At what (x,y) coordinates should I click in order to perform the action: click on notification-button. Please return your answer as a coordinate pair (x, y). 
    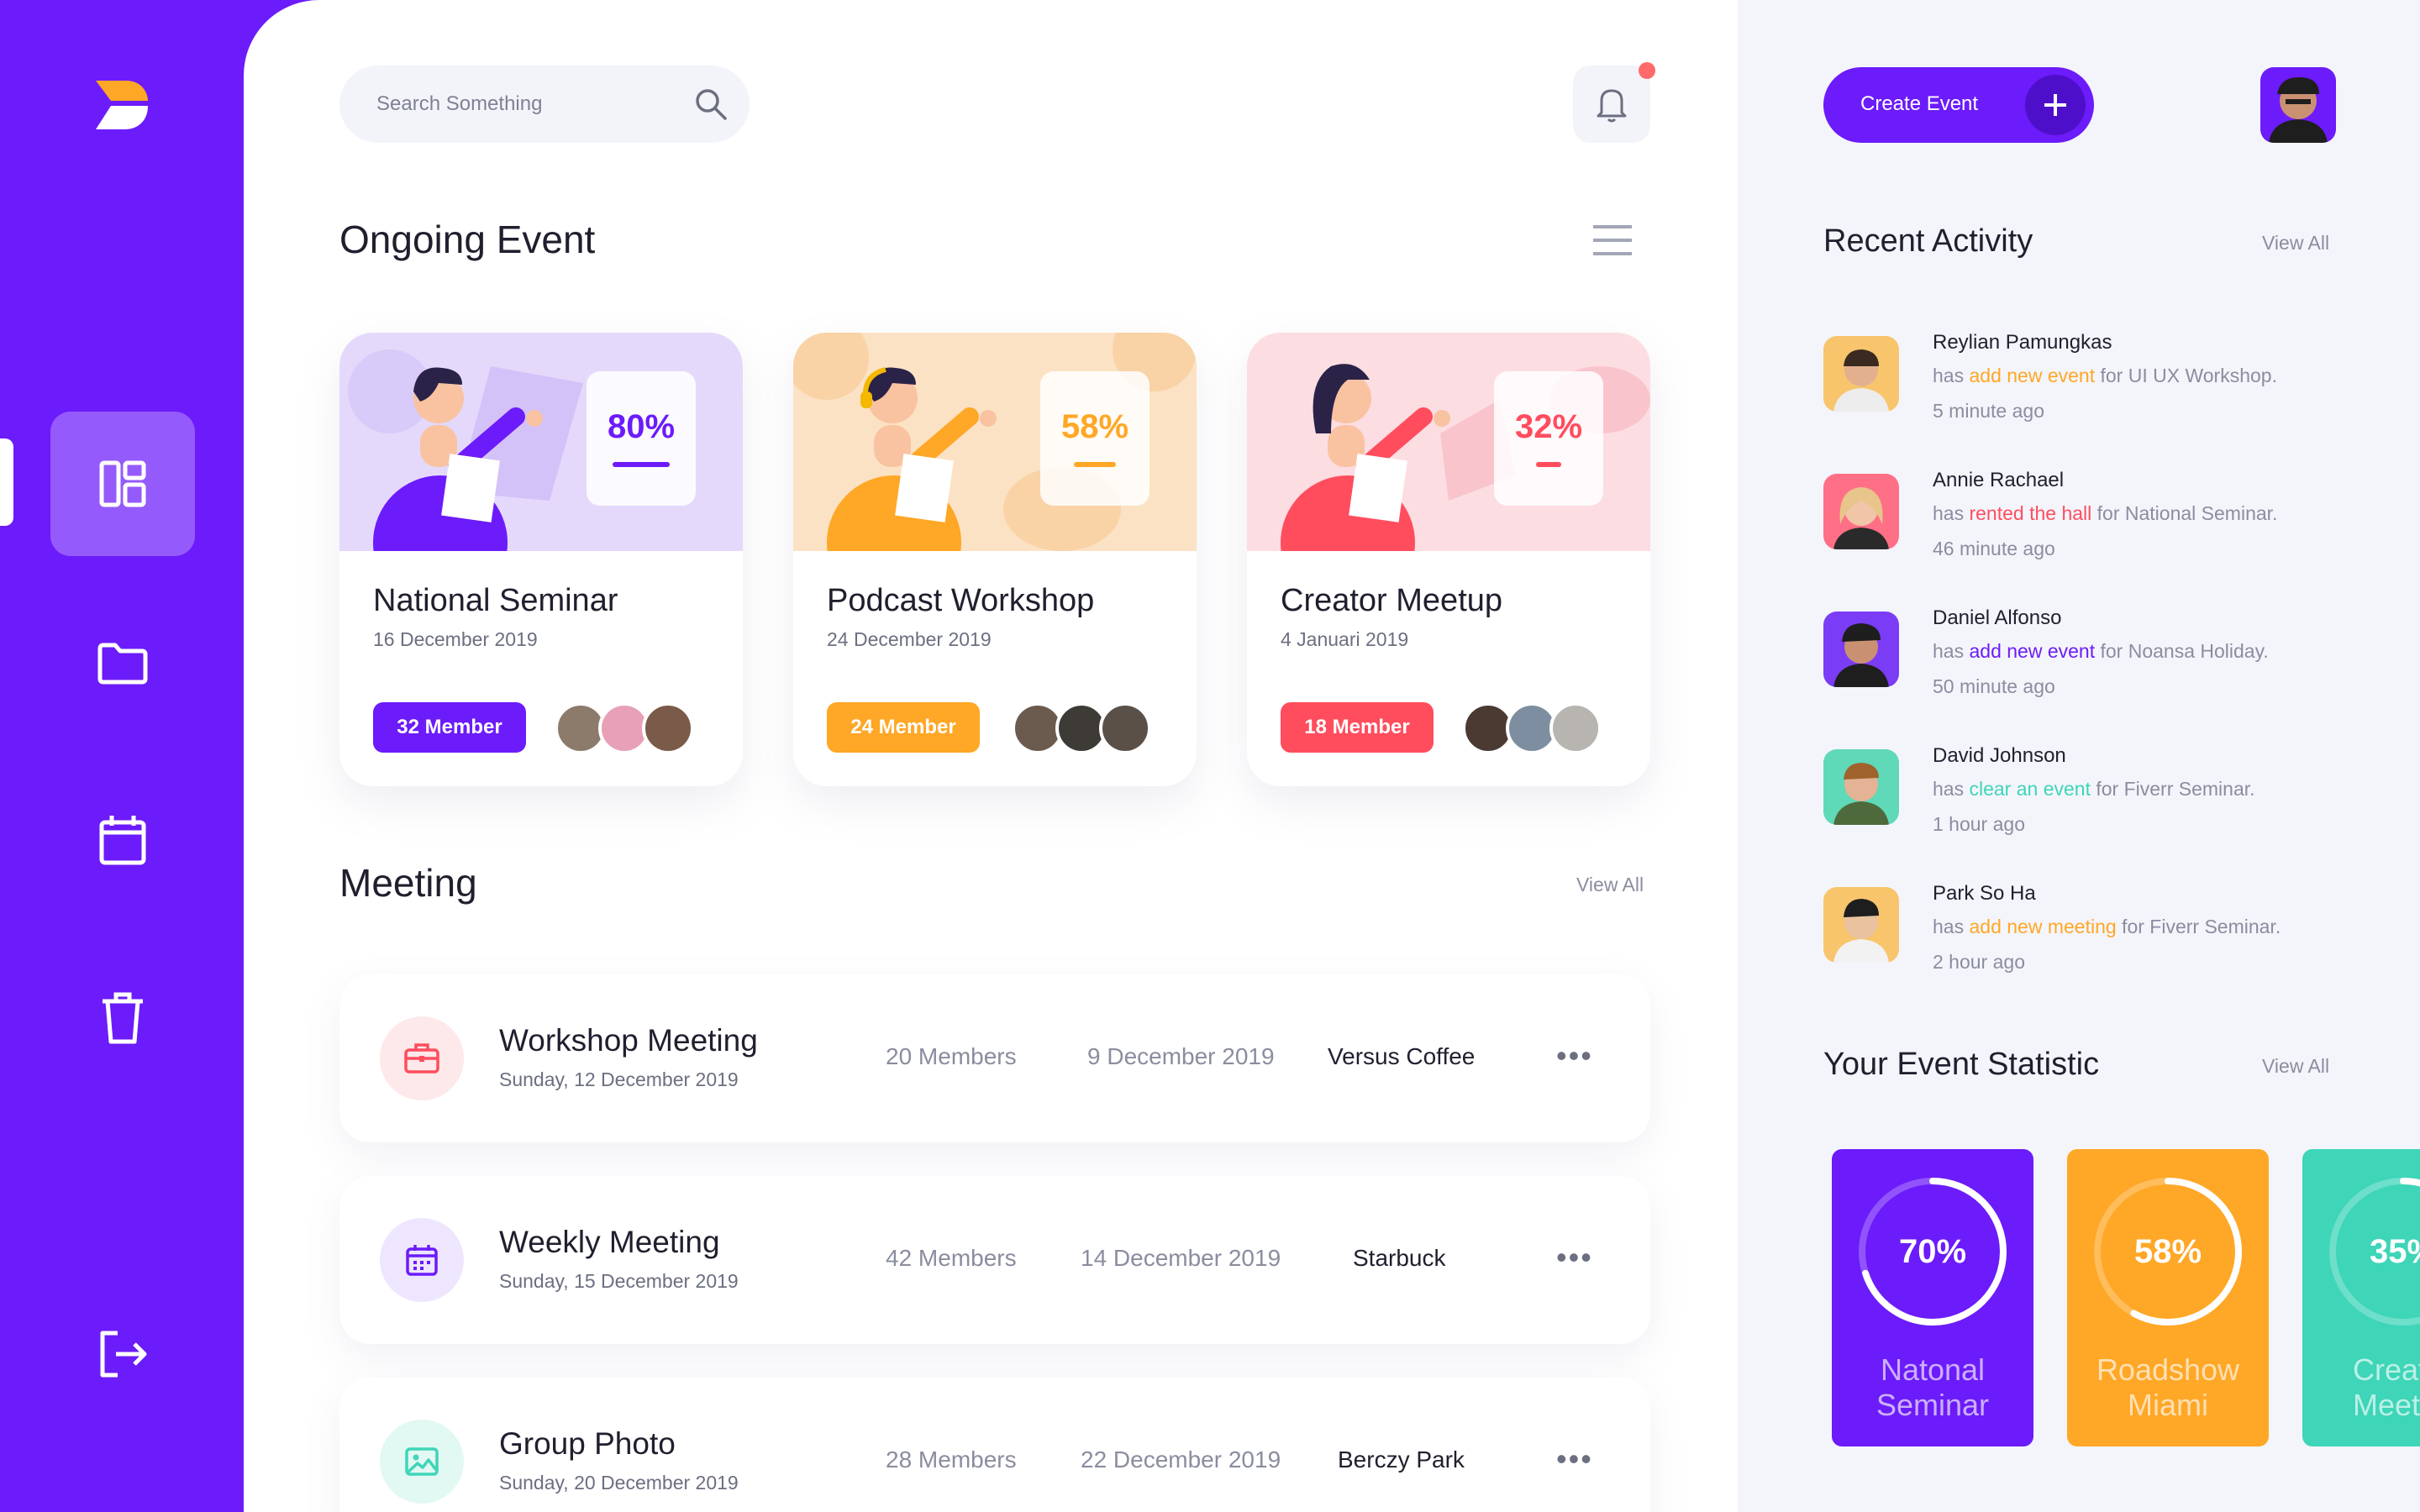
    Looking at the image, I should click on (1612, 104).